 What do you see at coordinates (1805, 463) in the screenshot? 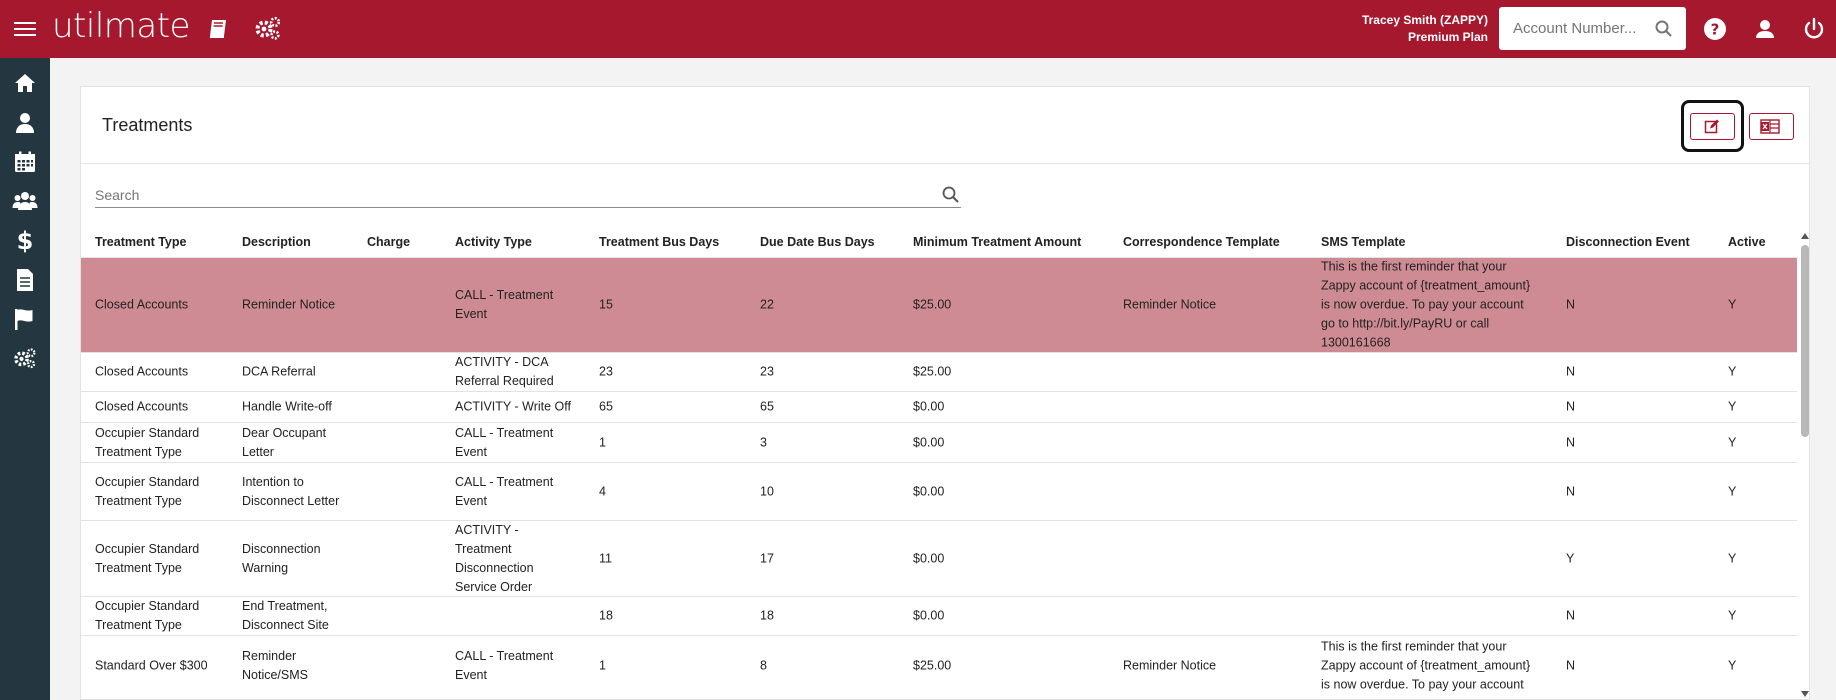
I see `table-scrollbar` at bounding box center [1805, 463].